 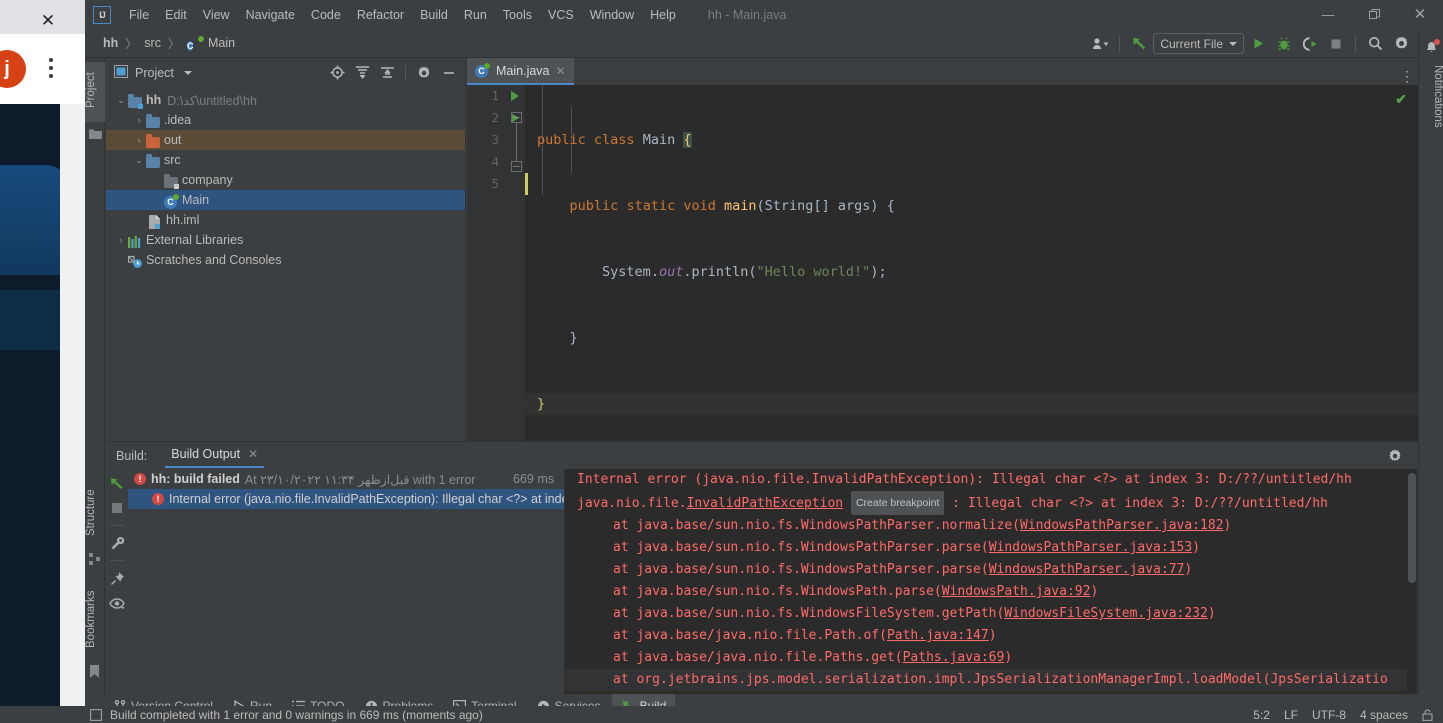 I want to click on module-folder-icon, so click(x=135, y=101).